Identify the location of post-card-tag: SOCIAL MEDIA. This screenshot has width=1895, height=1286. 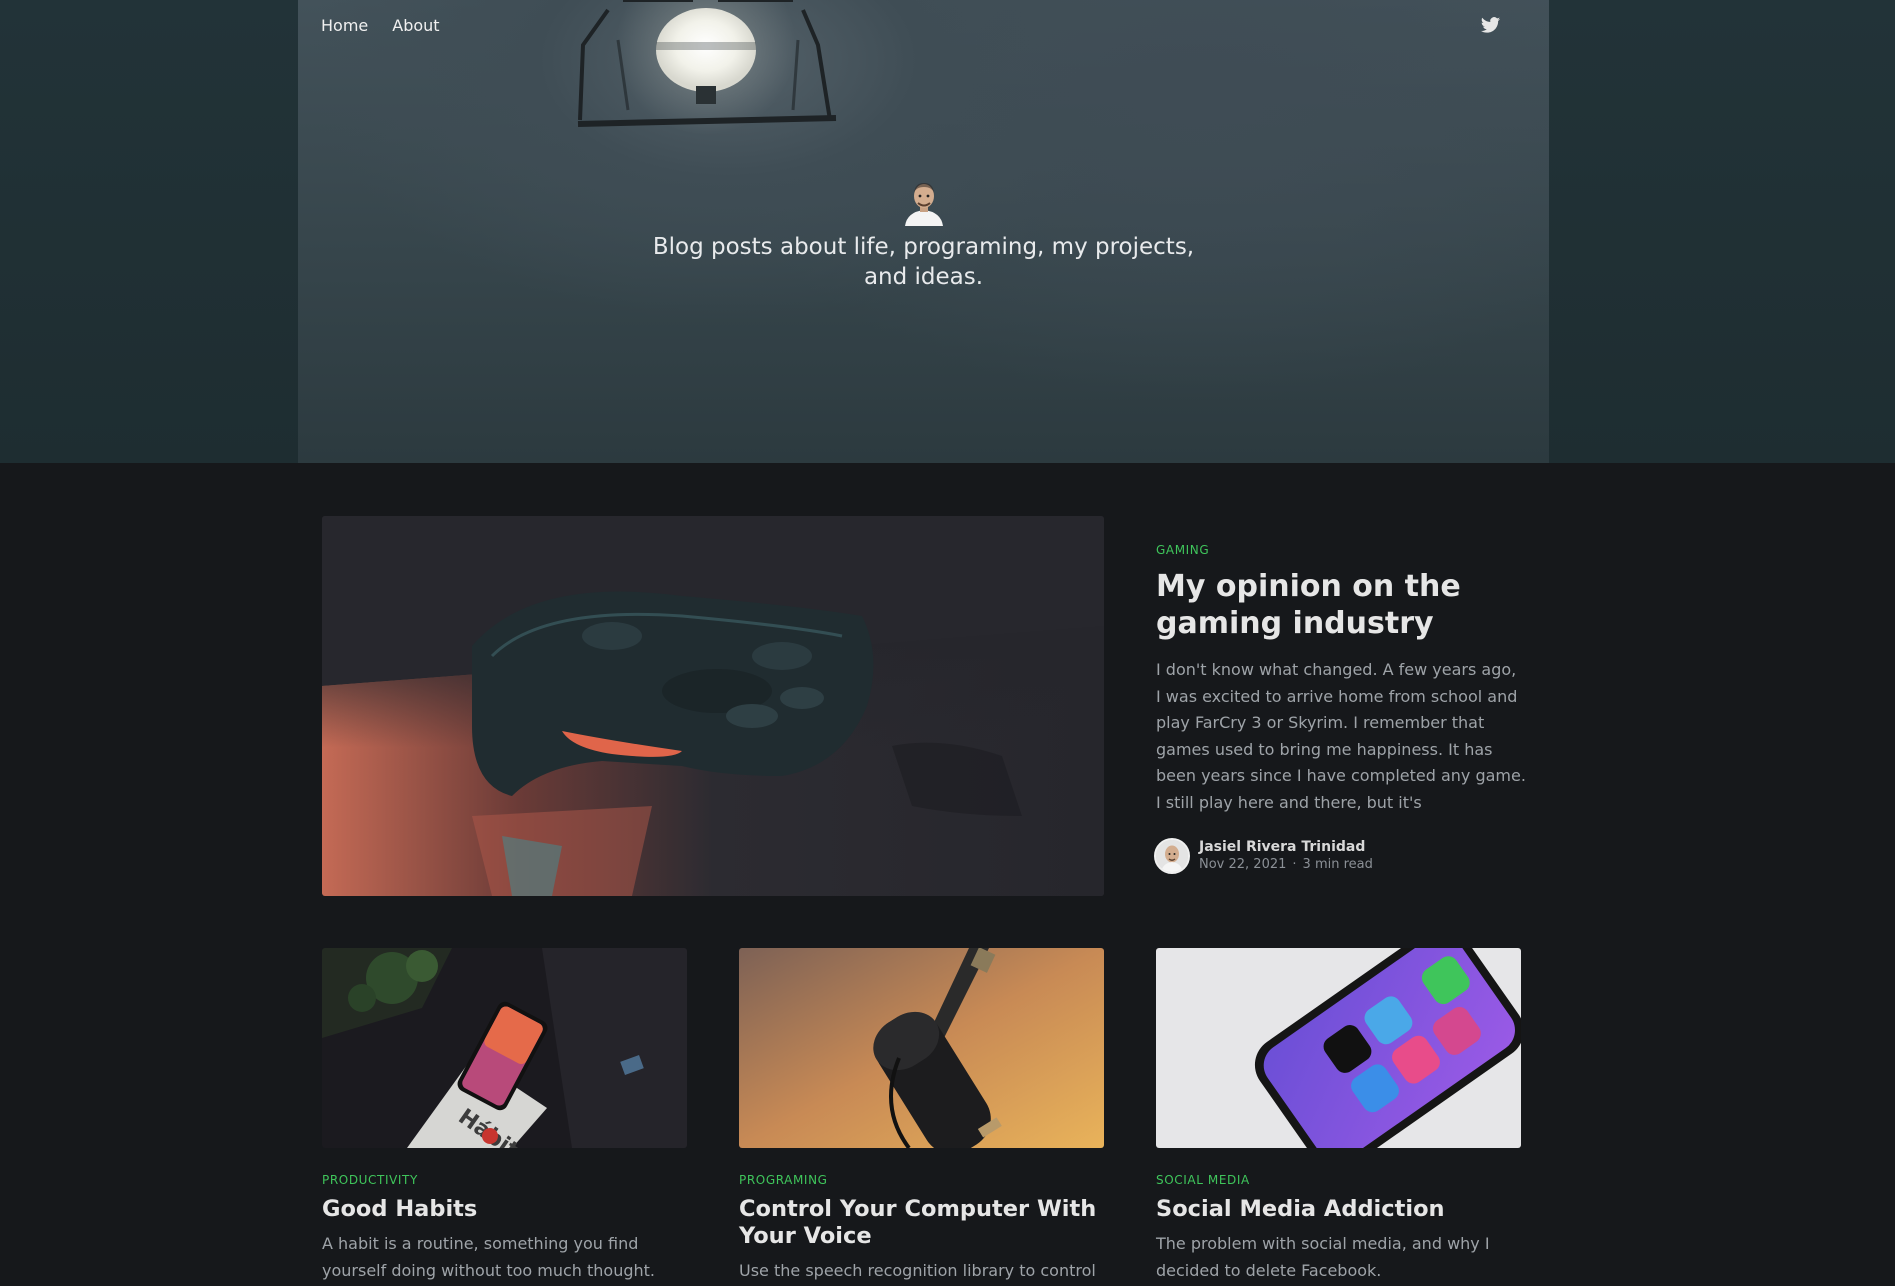
(1338, 1180).